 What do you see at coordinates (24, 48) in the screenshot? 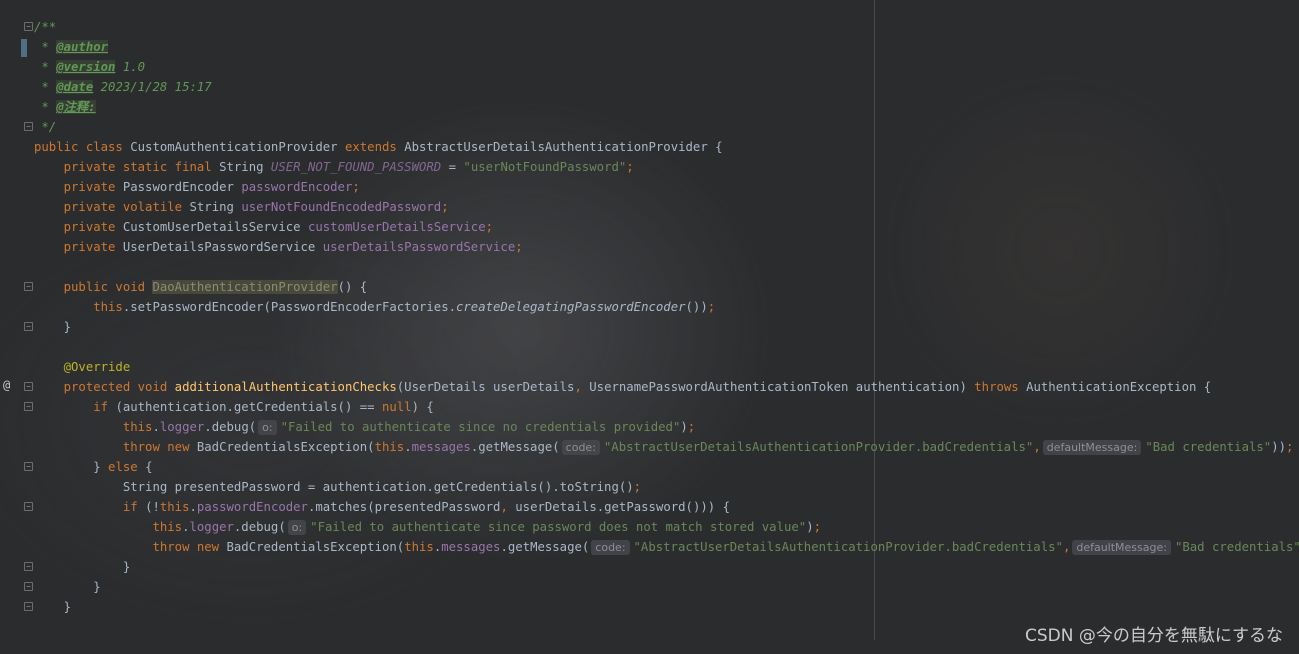
I see `current-line-marker` at bounding box center [24, 48].